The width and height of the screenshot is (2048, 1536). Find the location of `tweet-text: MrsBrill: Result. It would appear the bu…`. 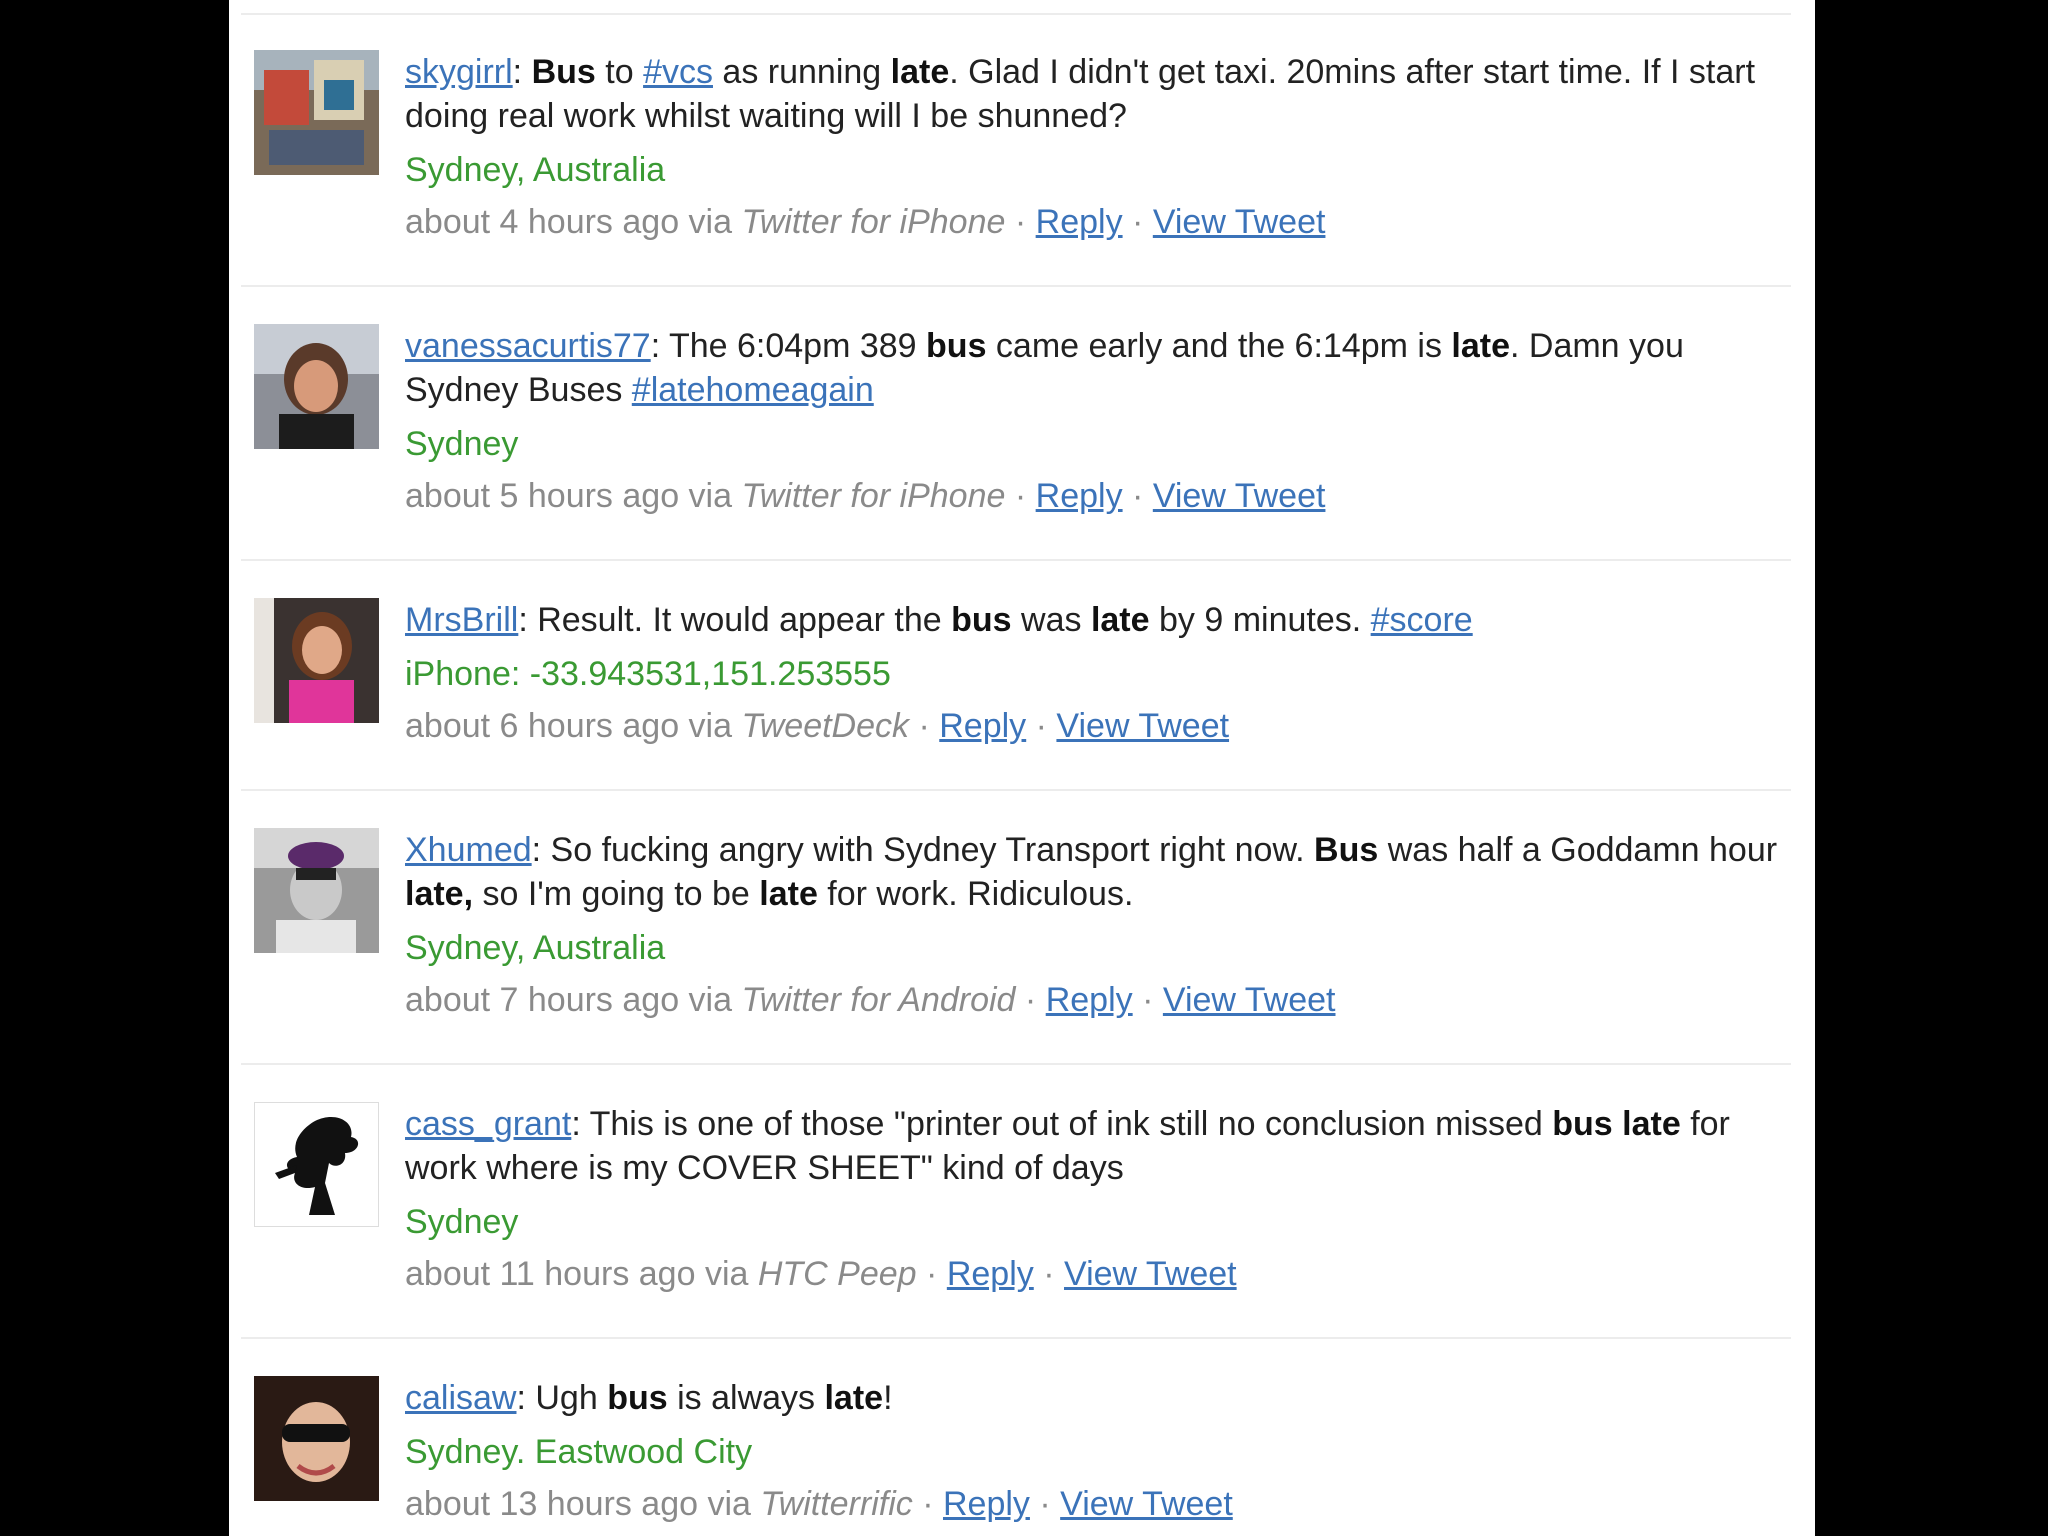

tweet-text: MrsBrill: Result. It would appear the bu… is located at coordinates (1097, 620).